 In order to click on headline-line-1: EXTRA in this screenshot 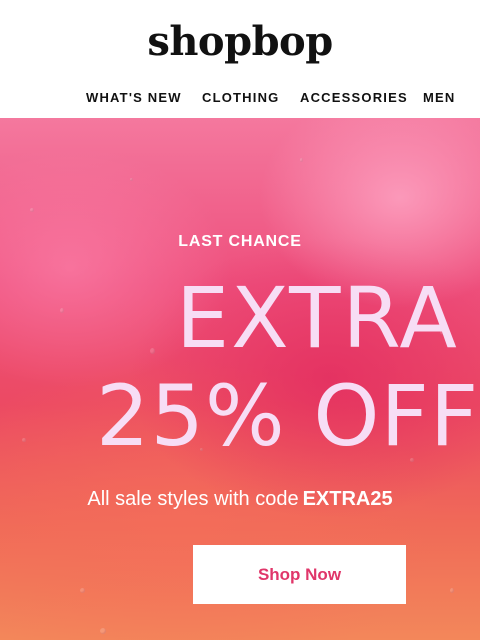, I will do `click(317, 318)`.